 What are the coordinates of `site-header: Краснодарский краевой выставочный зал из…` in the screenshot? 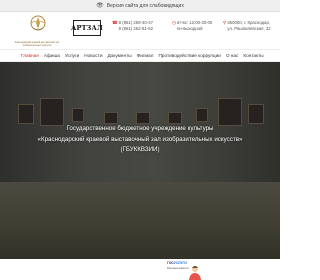 It's located at (140, 30).